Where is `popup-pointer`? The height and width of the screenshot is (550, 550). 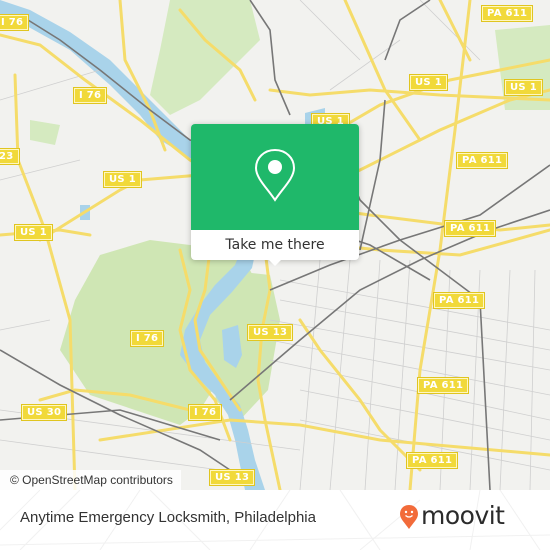 popup-pointer is located at coordinates (275, 262).